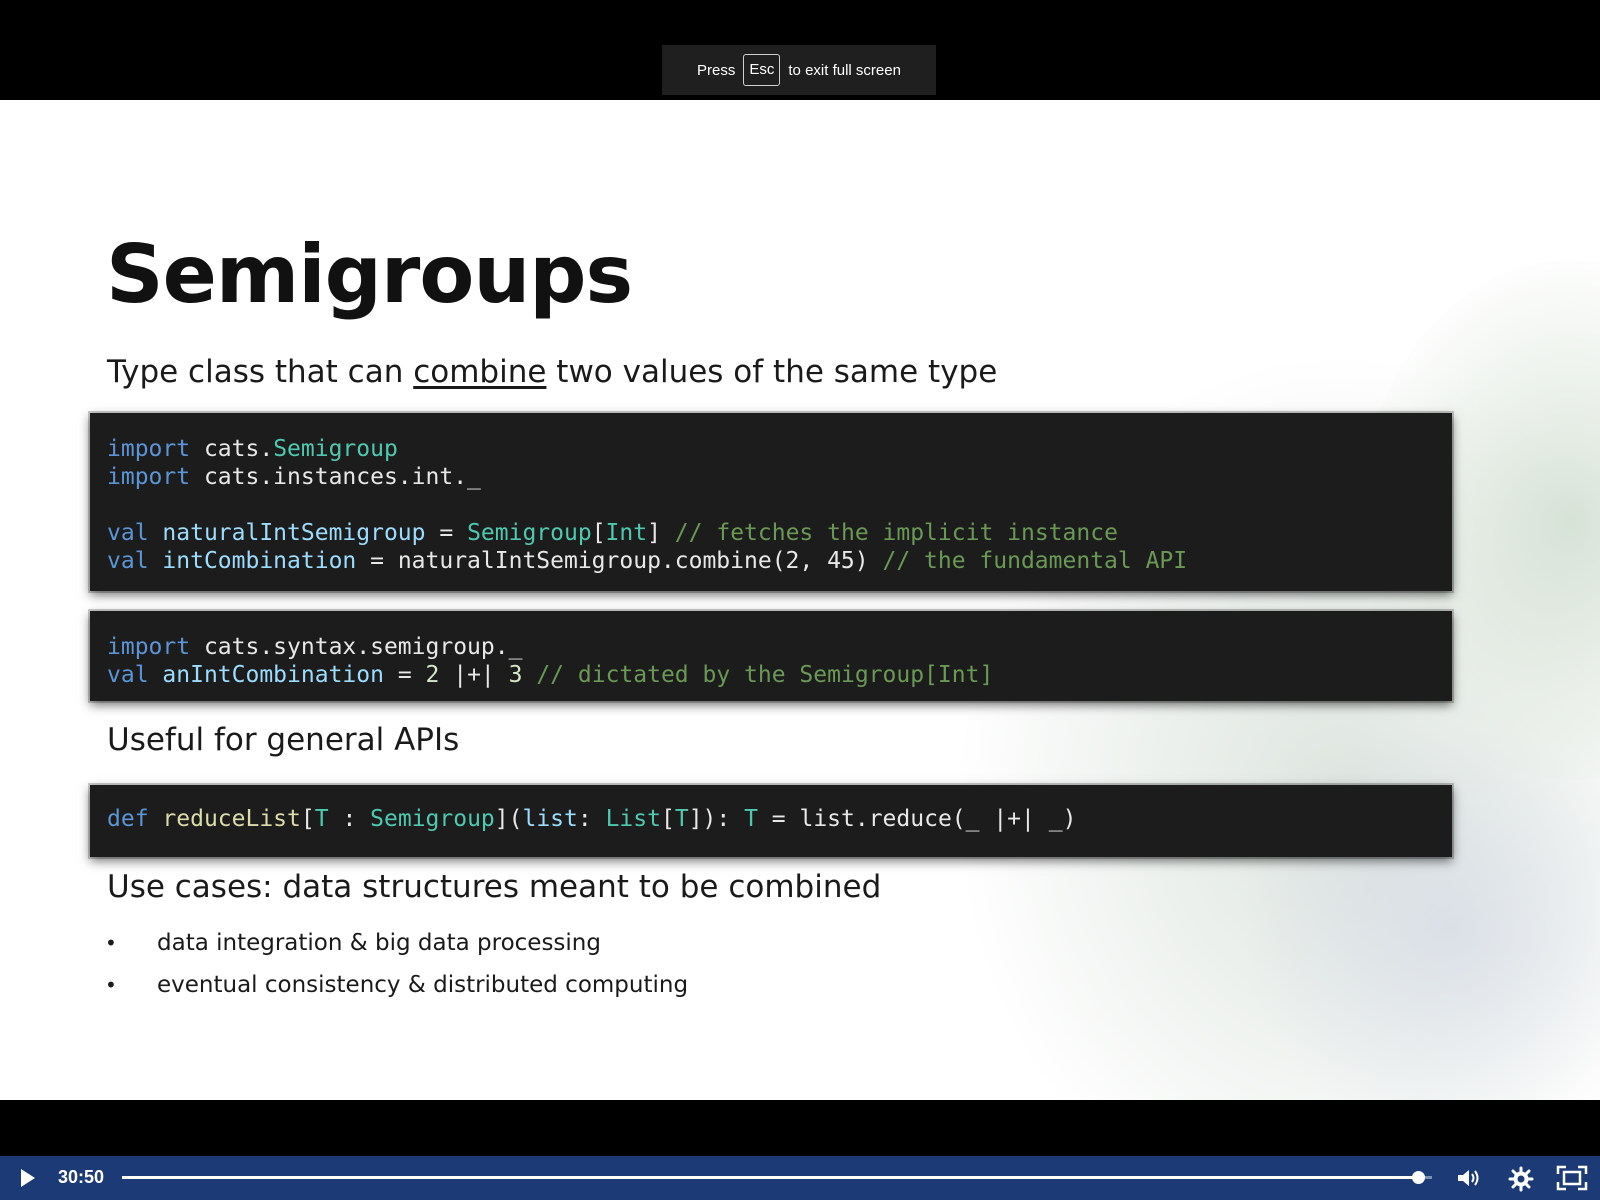 The image size is (1600, 1200). I want to click on code-text: ](, so click(508, 819).